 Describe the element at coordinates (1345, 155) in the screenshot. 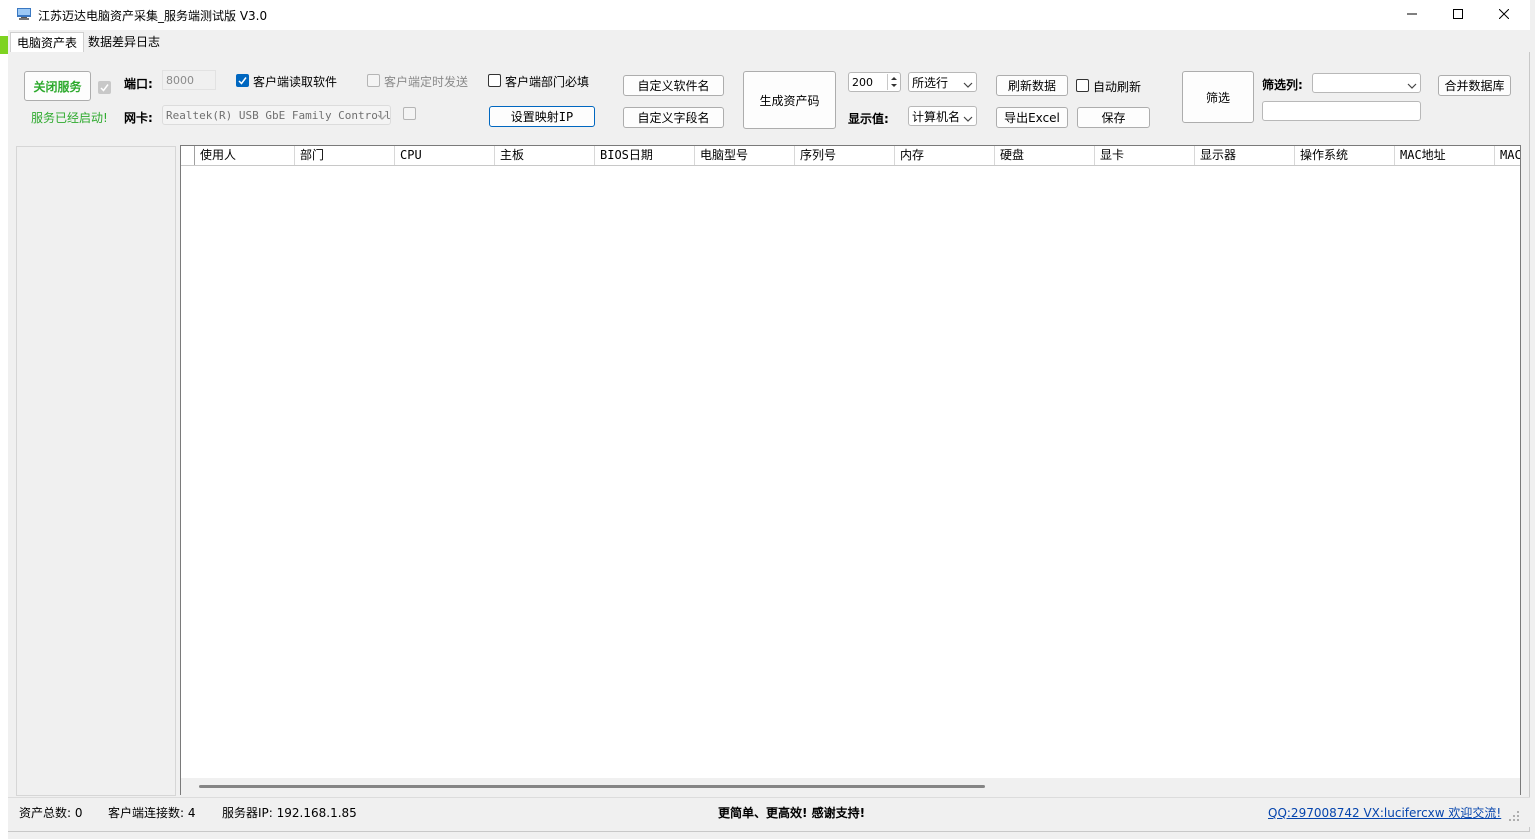

I see `column-header-os: 操作系统` at that location.